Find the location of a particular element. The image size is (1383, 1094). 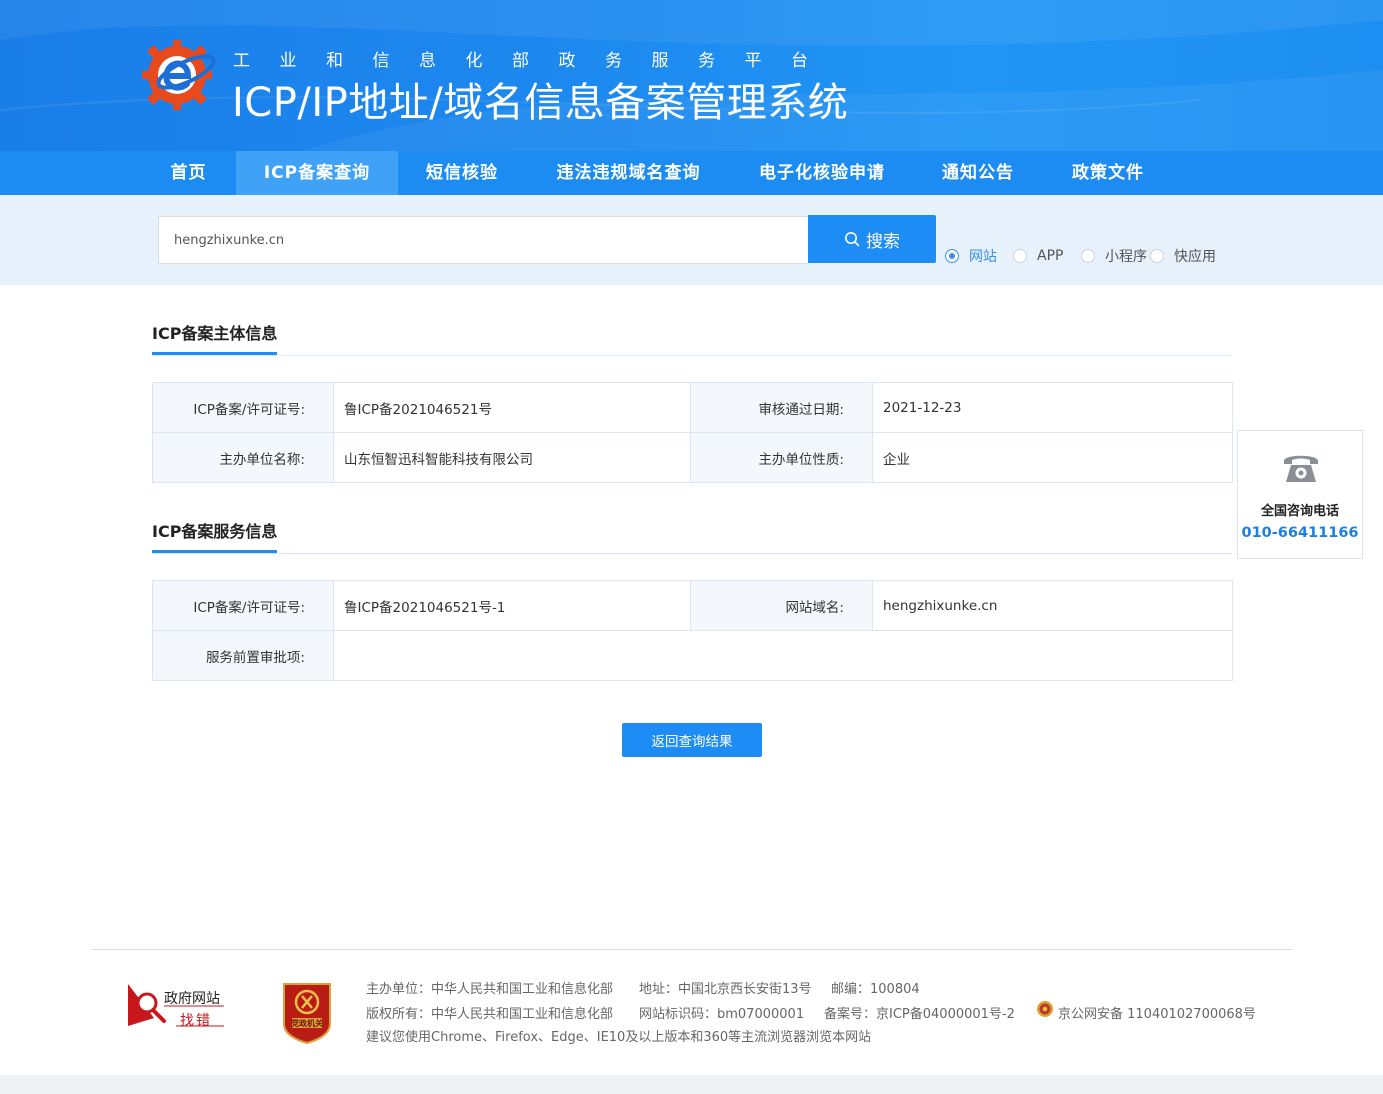

site-logo is located at coordinates (179, 75).